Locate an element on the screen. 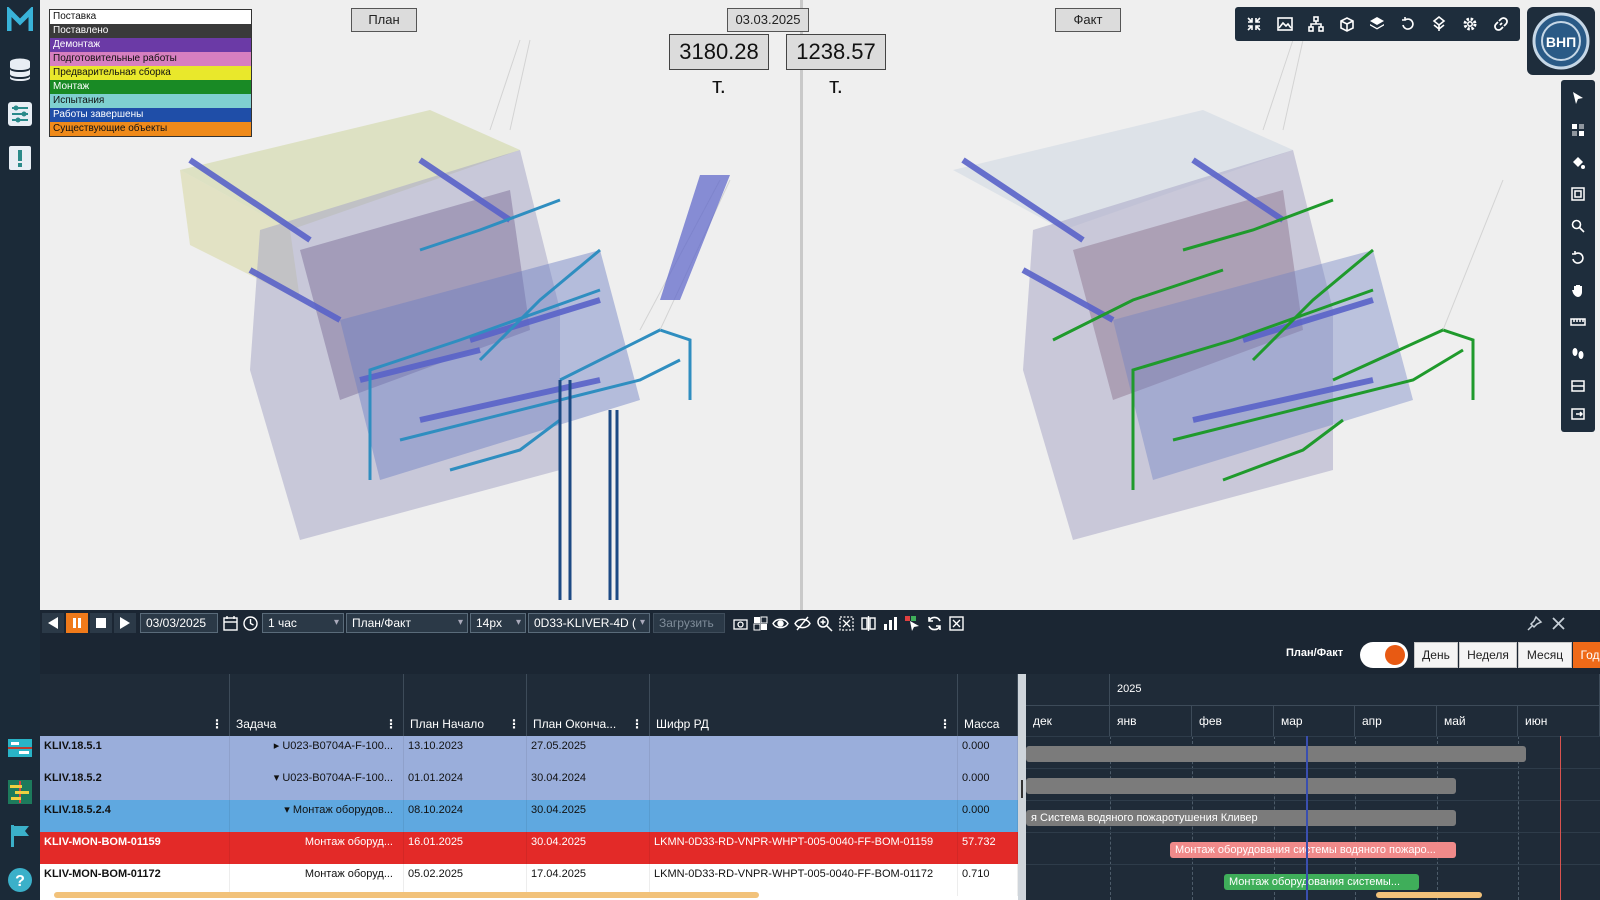  app-logo-icon is located at coordinates (20, 20).